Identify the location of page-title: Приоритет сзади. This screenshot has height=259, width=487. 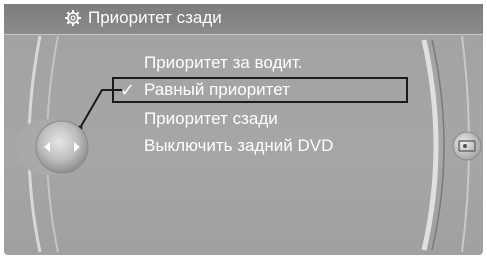
(155, 17).